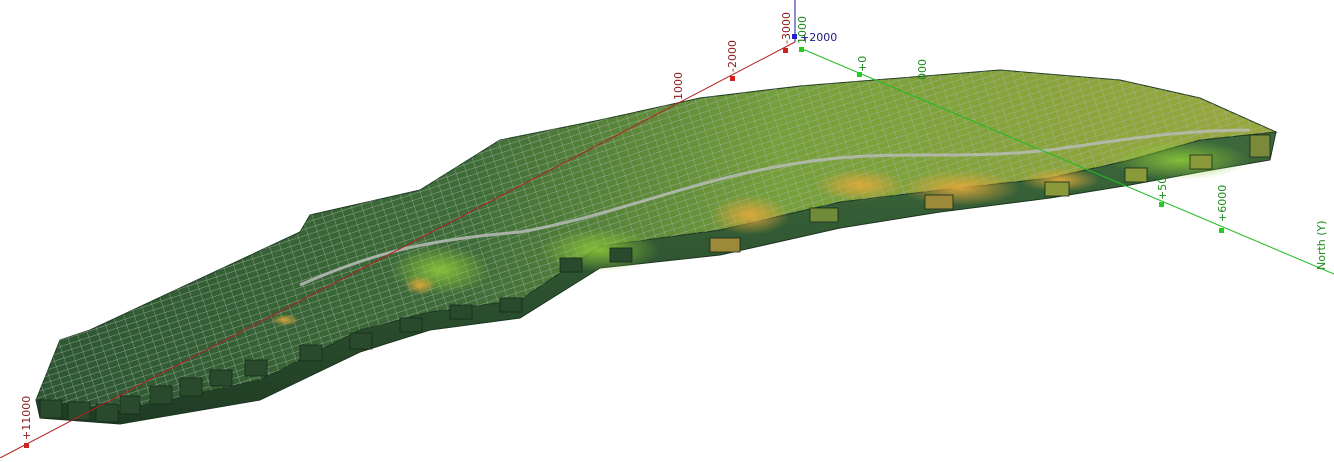 Image resolution: width=1334 pixels, height=462 pixels. What do you see at coordinates (786, 28) in the screenshot?
I see `x-tick-label: -3000` at bounding box center [786, 28].